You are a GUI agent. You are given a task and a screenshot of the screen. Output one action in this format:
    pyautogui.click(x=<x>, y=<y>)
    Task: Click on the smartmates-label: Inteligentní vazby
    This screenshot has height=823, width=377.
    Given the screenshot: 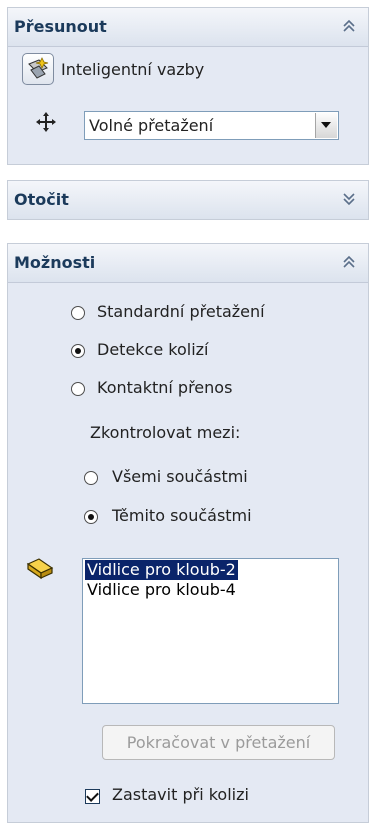 What is the action you would take?
    pyautogui.click(x=133, y=69)
    